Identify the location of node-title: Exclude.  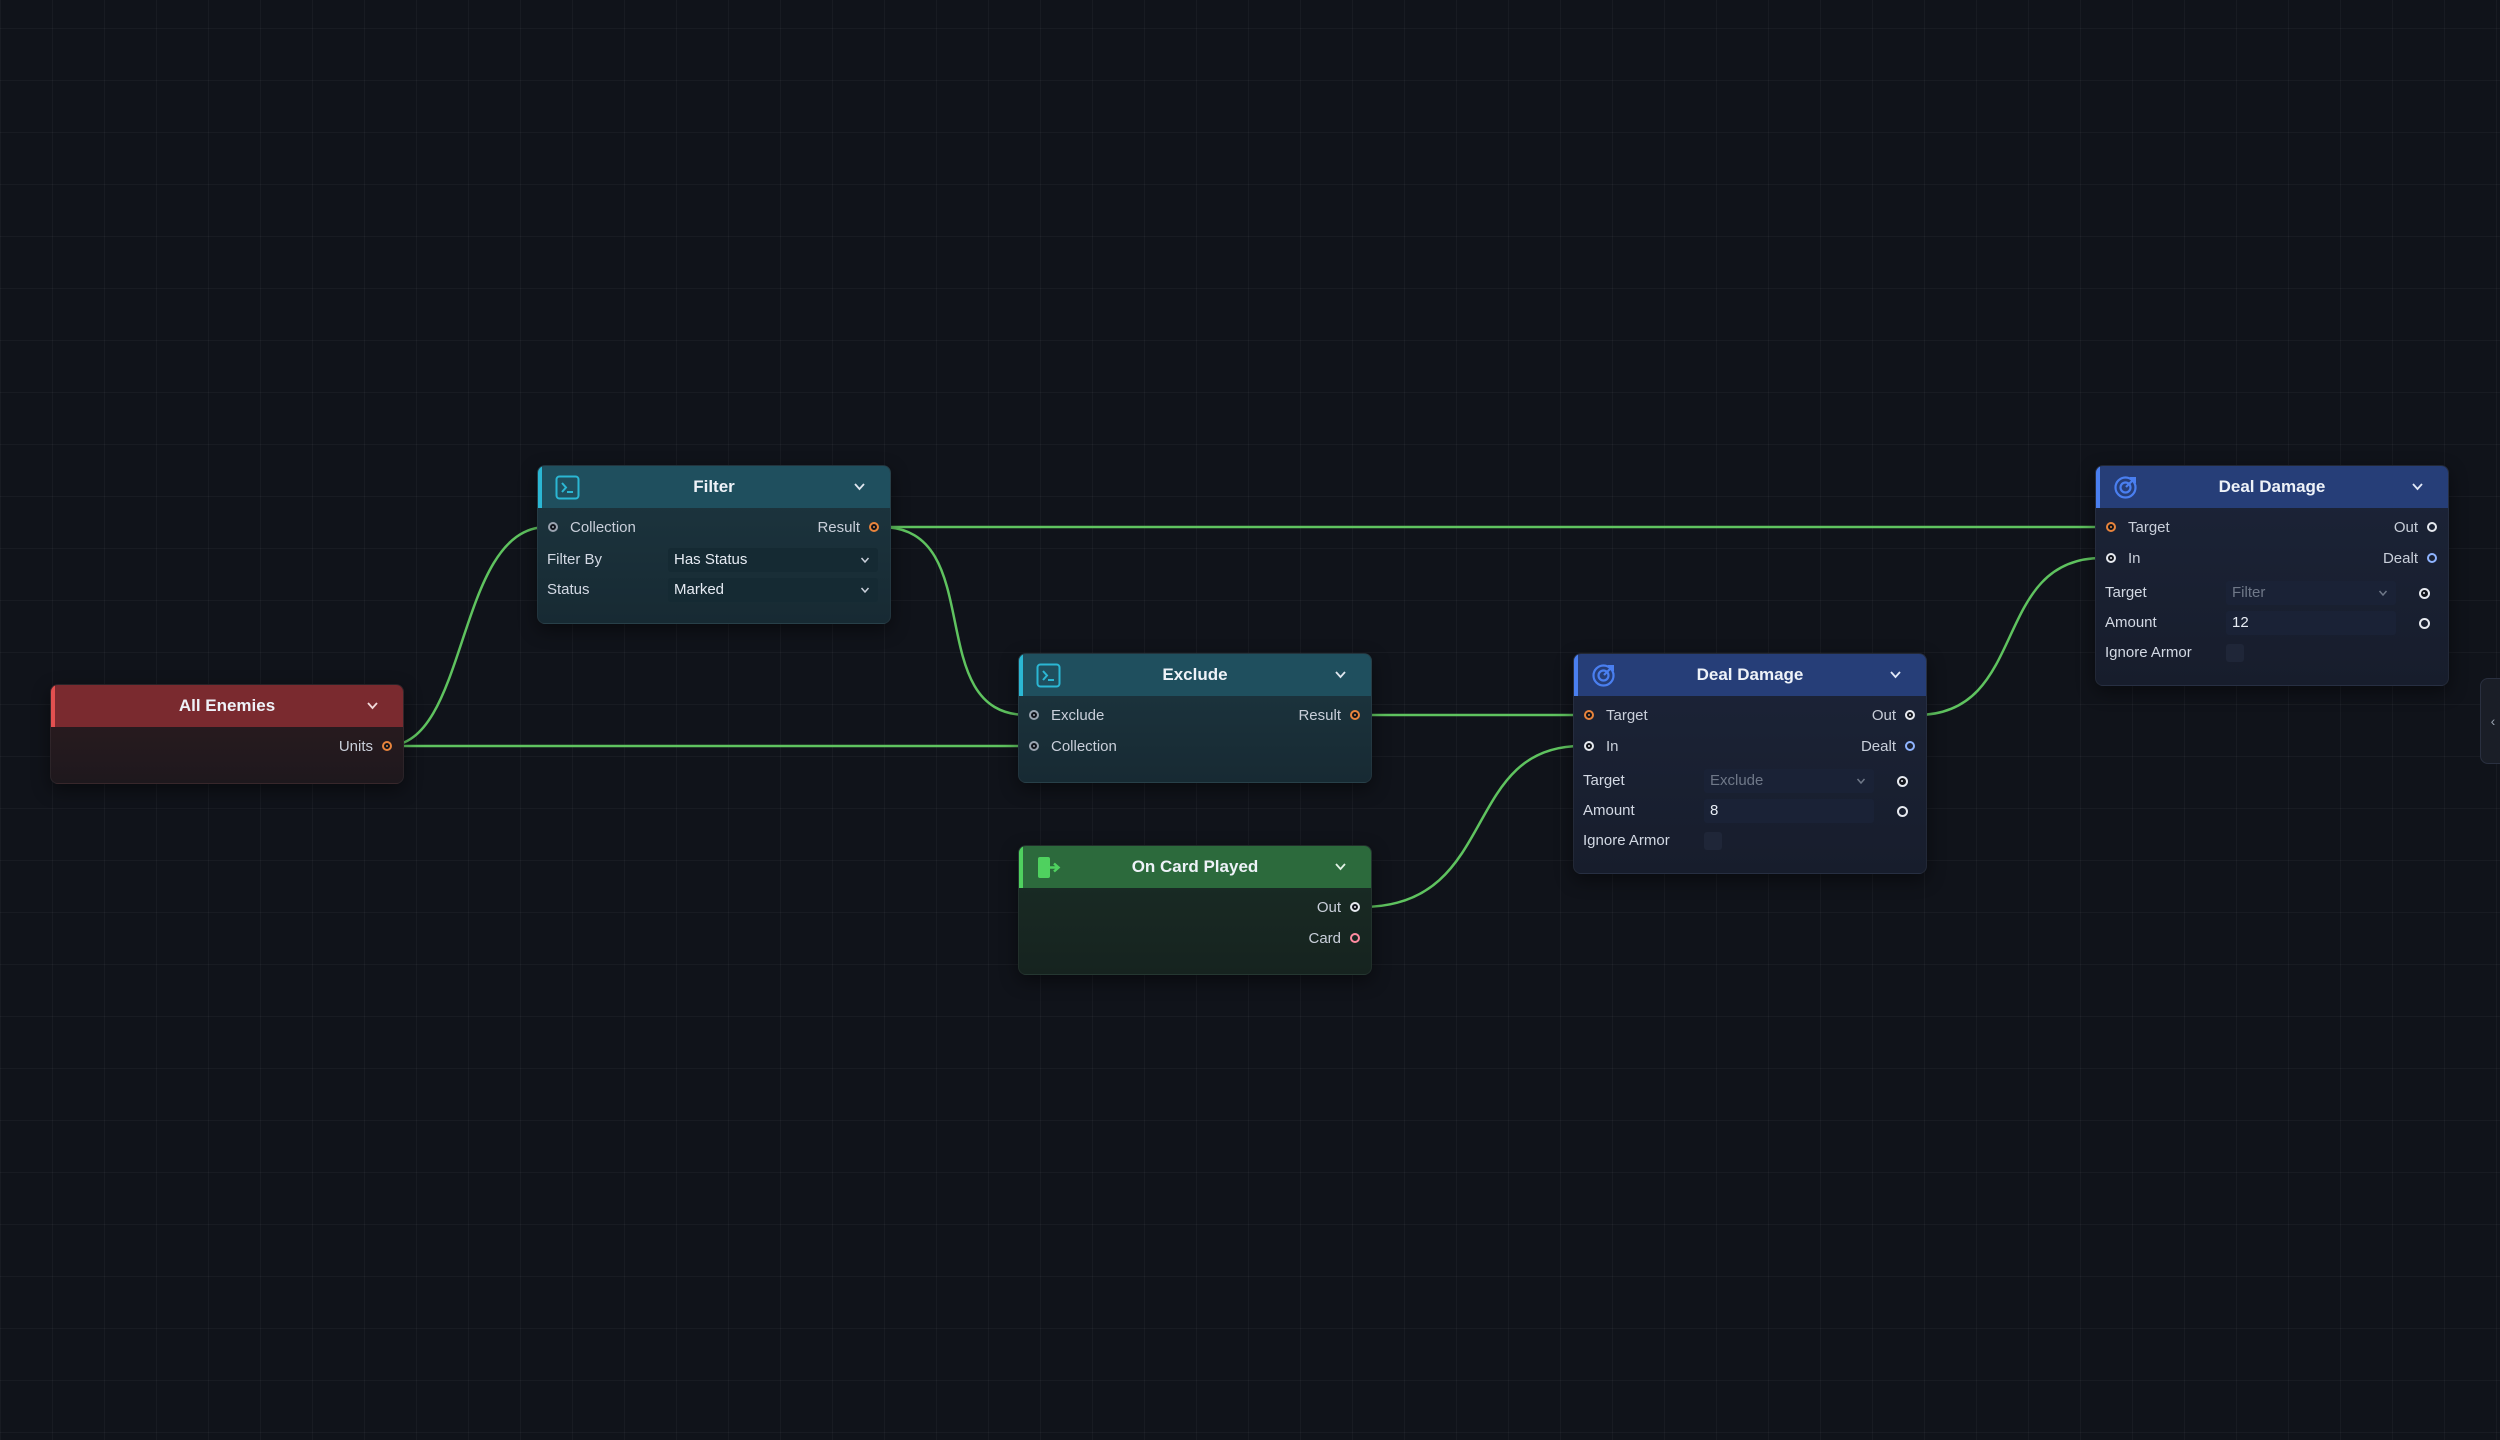
(1195, 674).